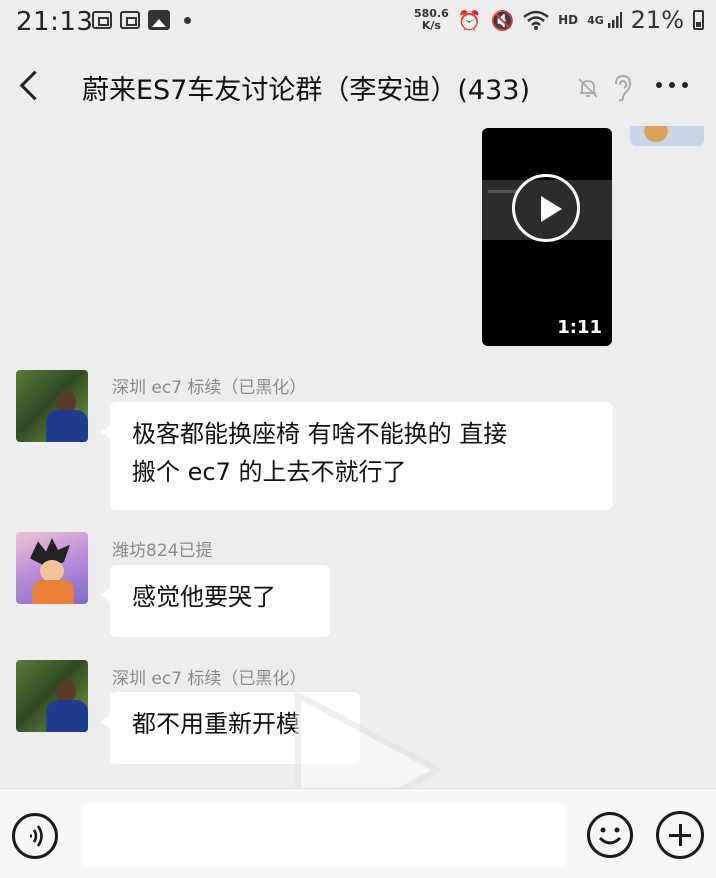  What do you see at coordinates (568, 20) in the screenshot?
I see `hd-badge: HD` at bounding box center [568, 20].